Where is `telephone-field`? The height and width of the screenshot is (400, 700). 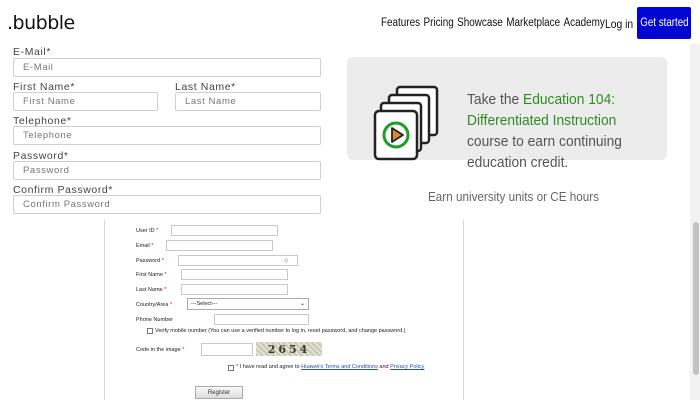
telephone-field is located at coordinates (167, 135).